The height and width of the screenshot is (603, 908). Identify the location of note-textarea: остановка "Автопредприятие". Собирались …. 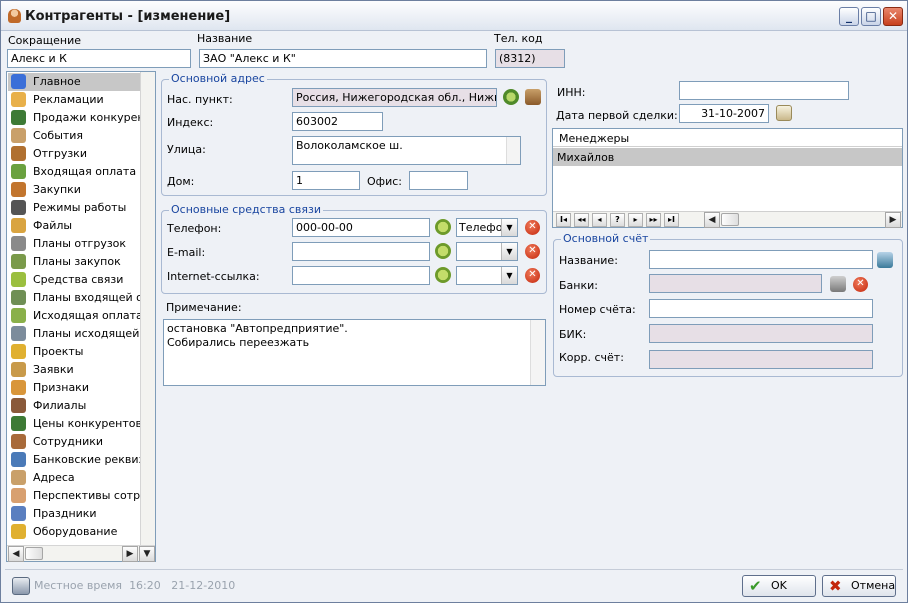
(354, 352).